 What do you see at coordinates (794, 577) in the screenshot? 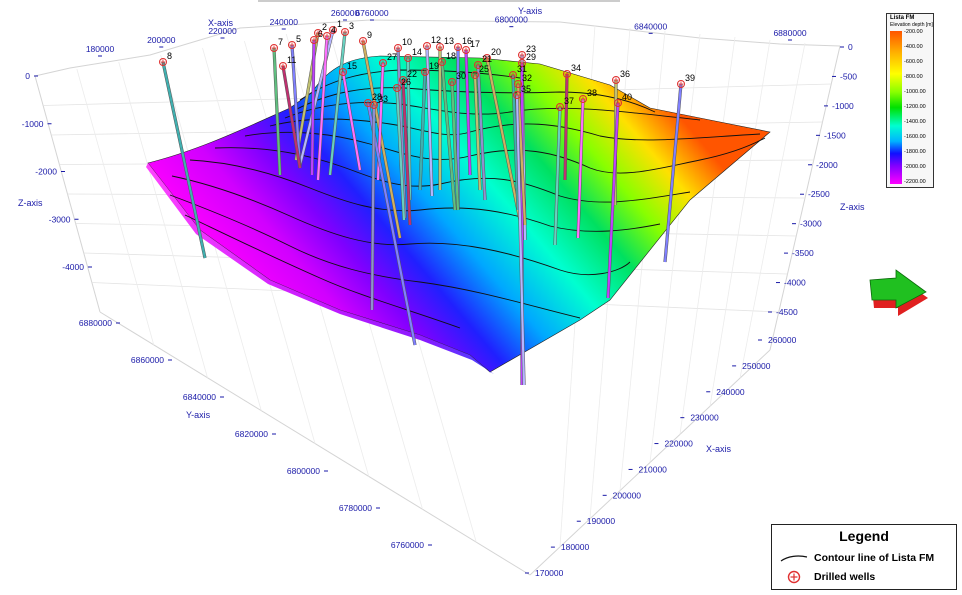
I see `drilled-well-icon` at bounding box center [794, 577].